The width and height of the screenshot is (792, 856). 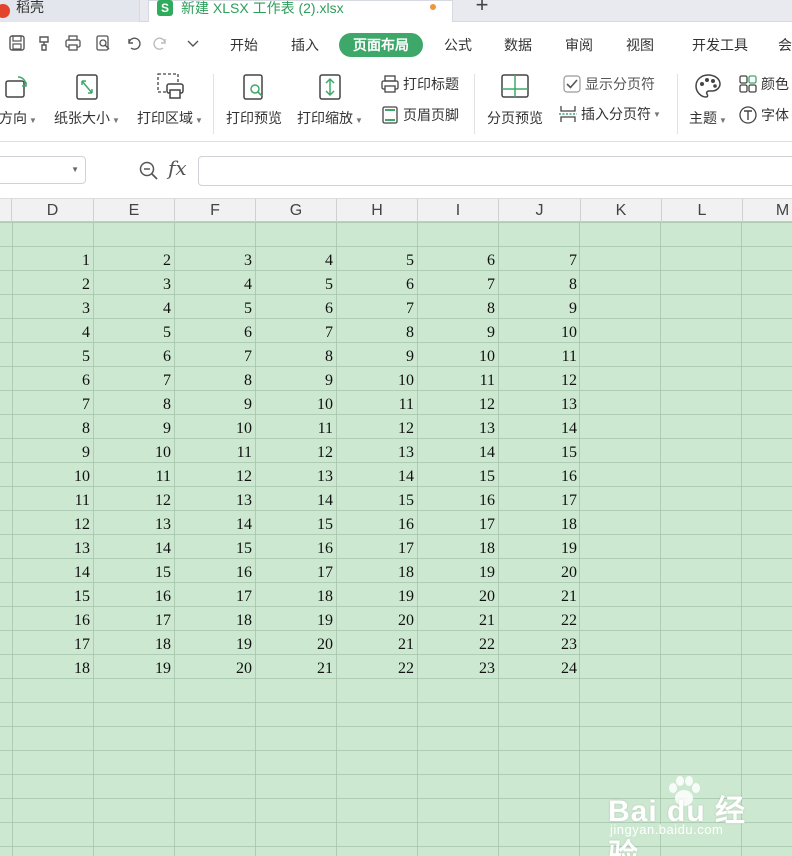 What do you see at coordinates (419, 115) in the screenshot?
I see `header-footer-button: 页眉页脚` at bounding box center [419, 115].